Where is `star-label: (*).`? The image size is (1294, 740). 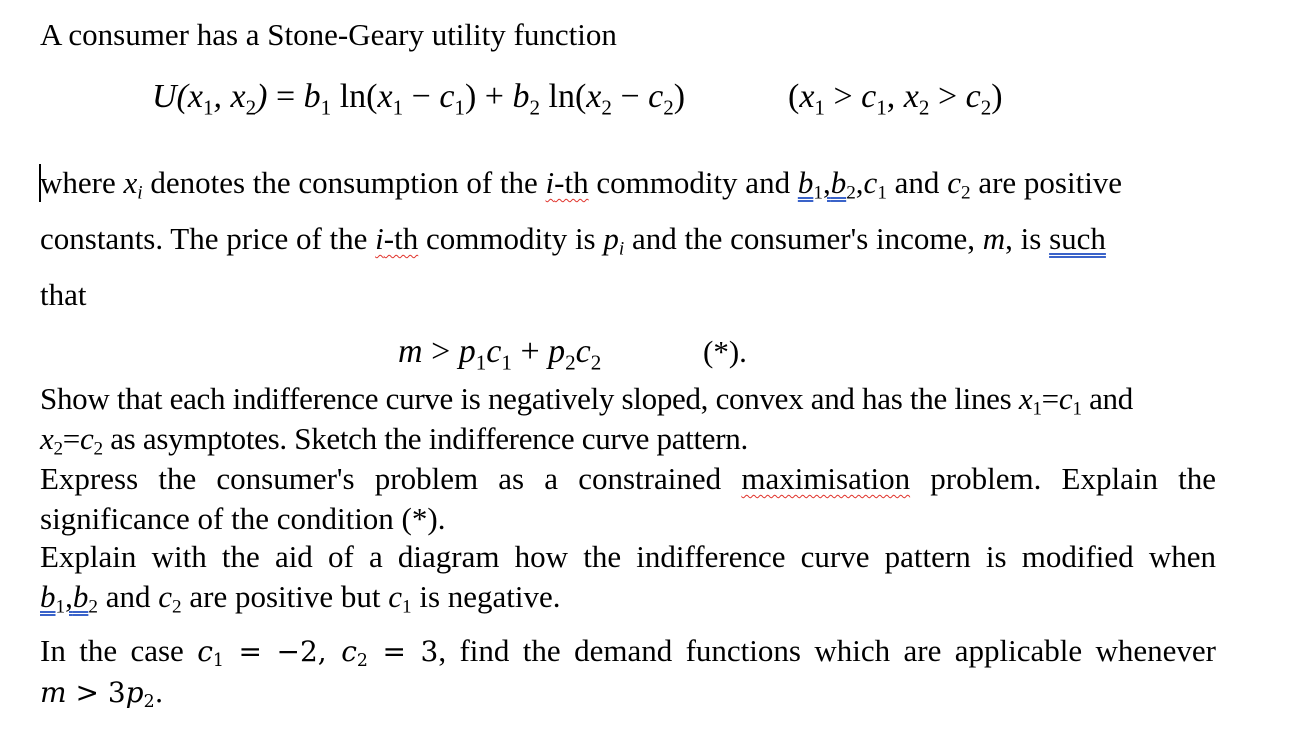 star-label: (*). is located at coordinates (725, 351).